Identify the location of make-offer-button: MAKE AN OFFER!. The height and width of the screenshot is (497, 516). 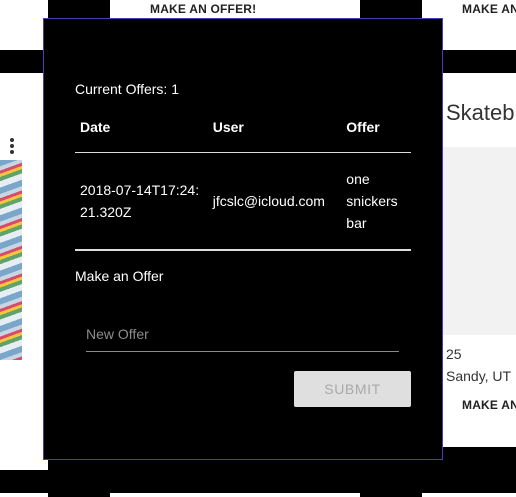
(203, 9).